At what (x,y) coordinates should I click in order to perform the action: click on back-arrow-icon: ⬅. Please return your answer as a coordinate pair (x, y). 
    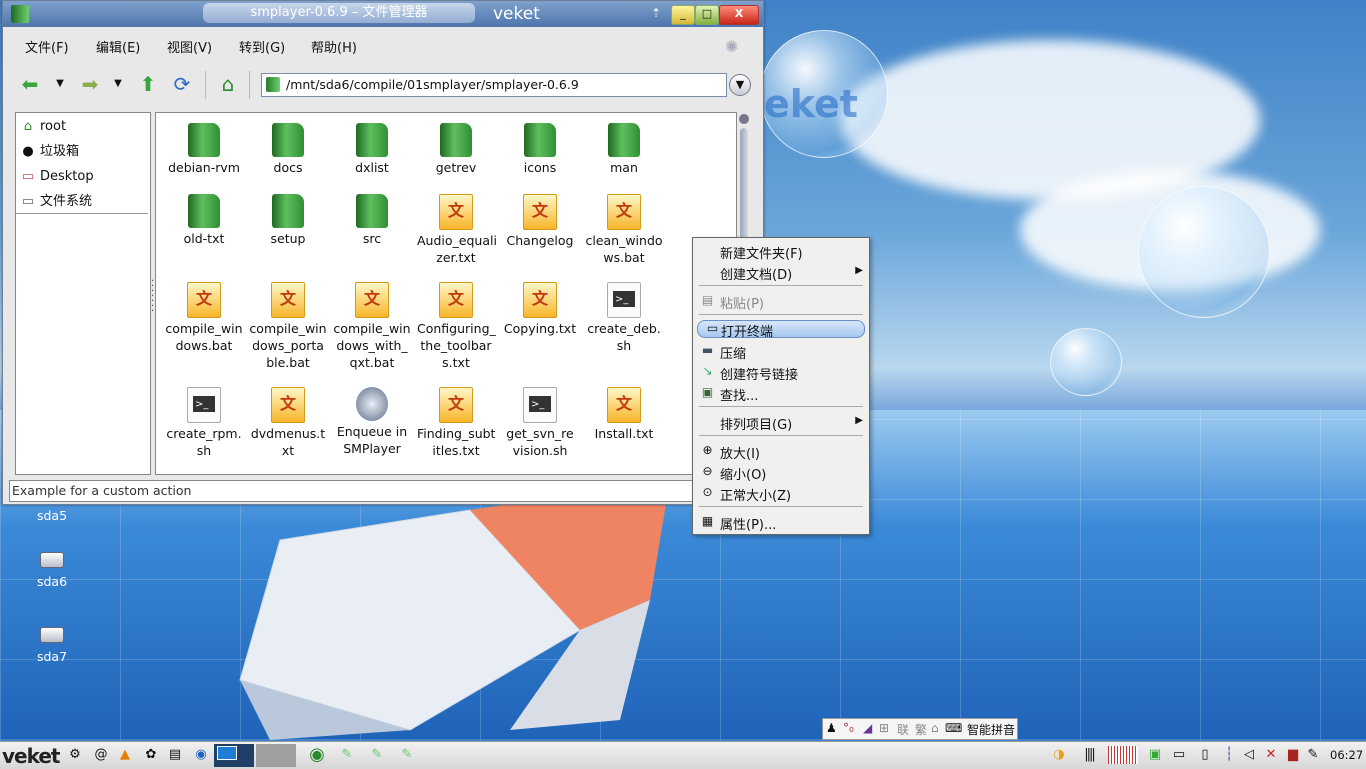
    Looking at the image, I should click on (30, 84).